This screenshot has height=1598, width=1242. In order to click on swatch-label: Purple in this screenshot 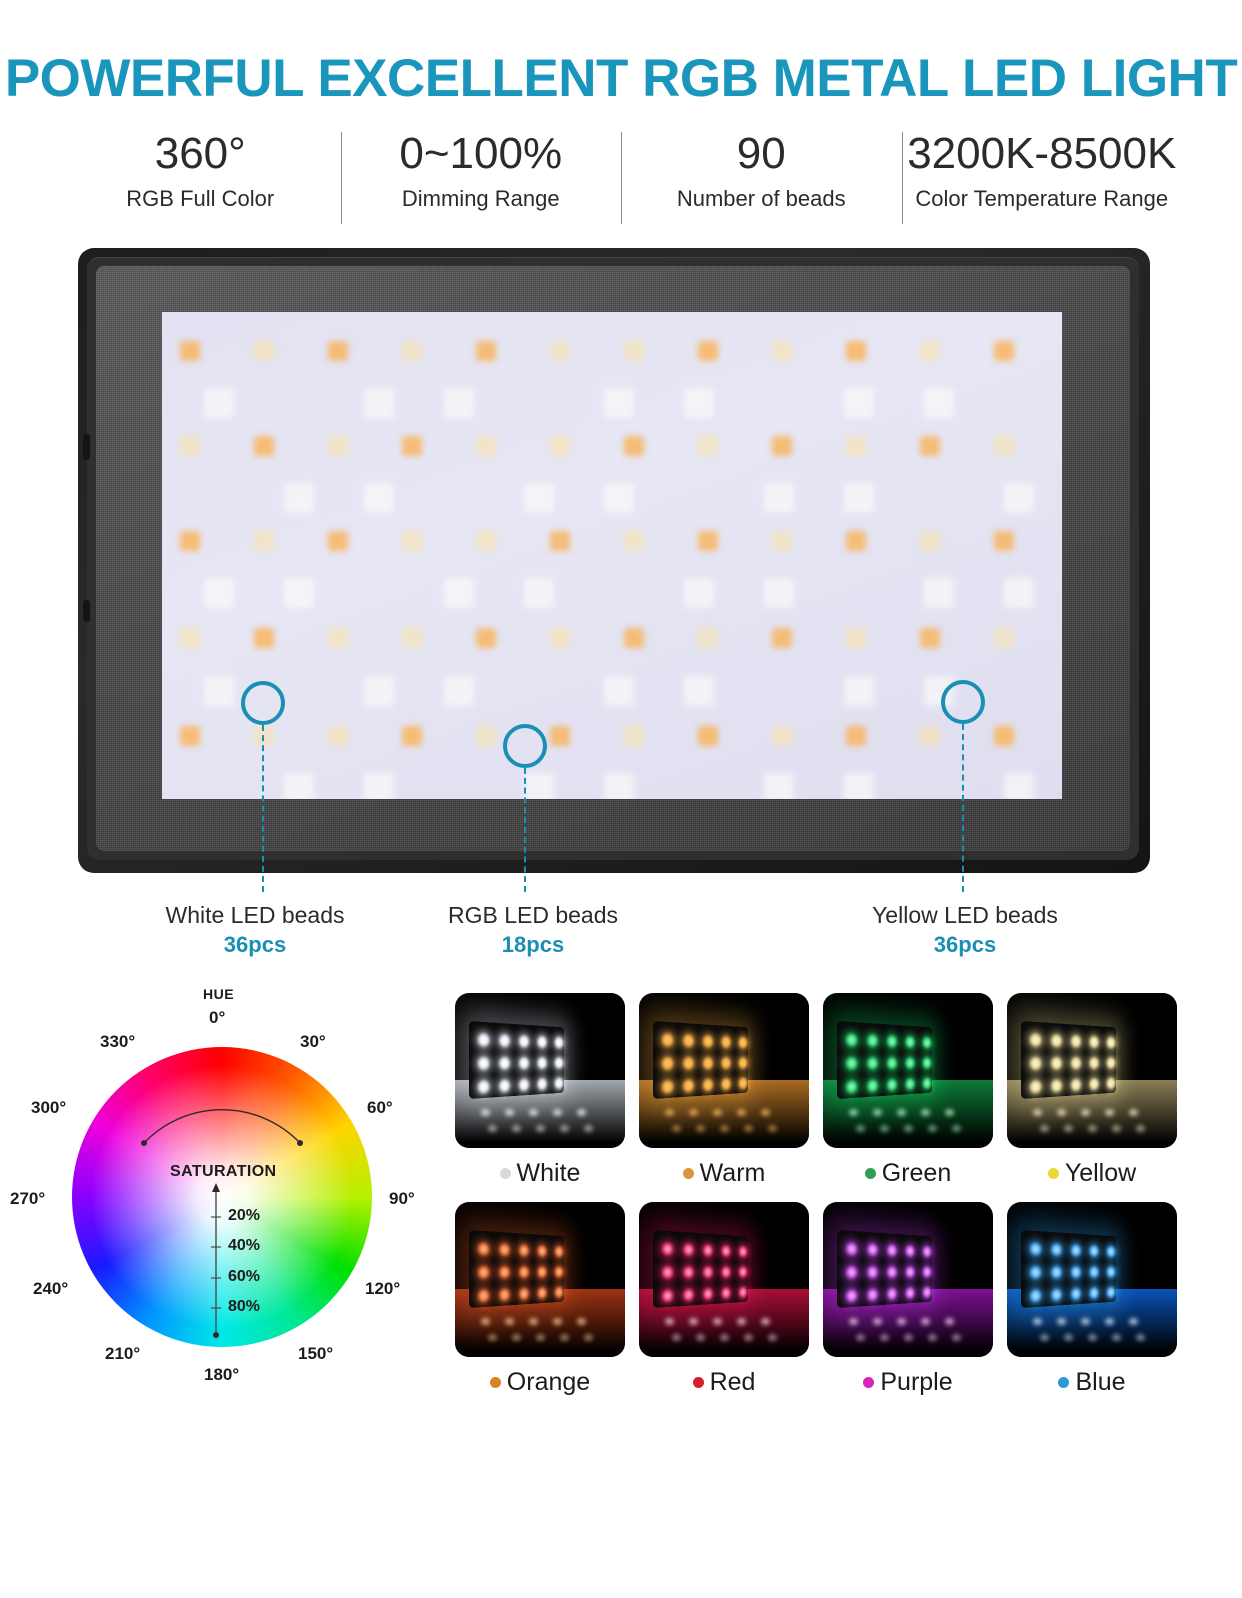, I will do `click(908, 1382)`.